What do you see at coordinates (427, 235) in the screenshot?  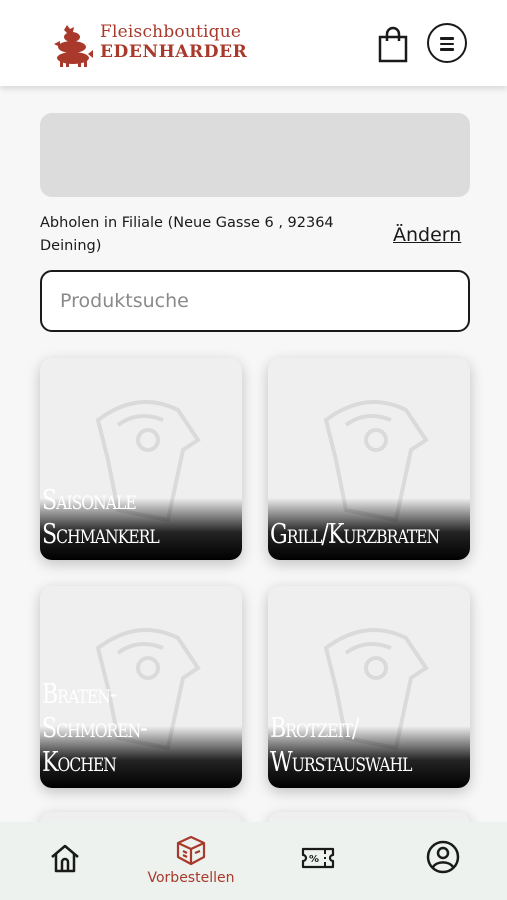 I see `change-location-link: Ändern` at bounding box center [427, 235].